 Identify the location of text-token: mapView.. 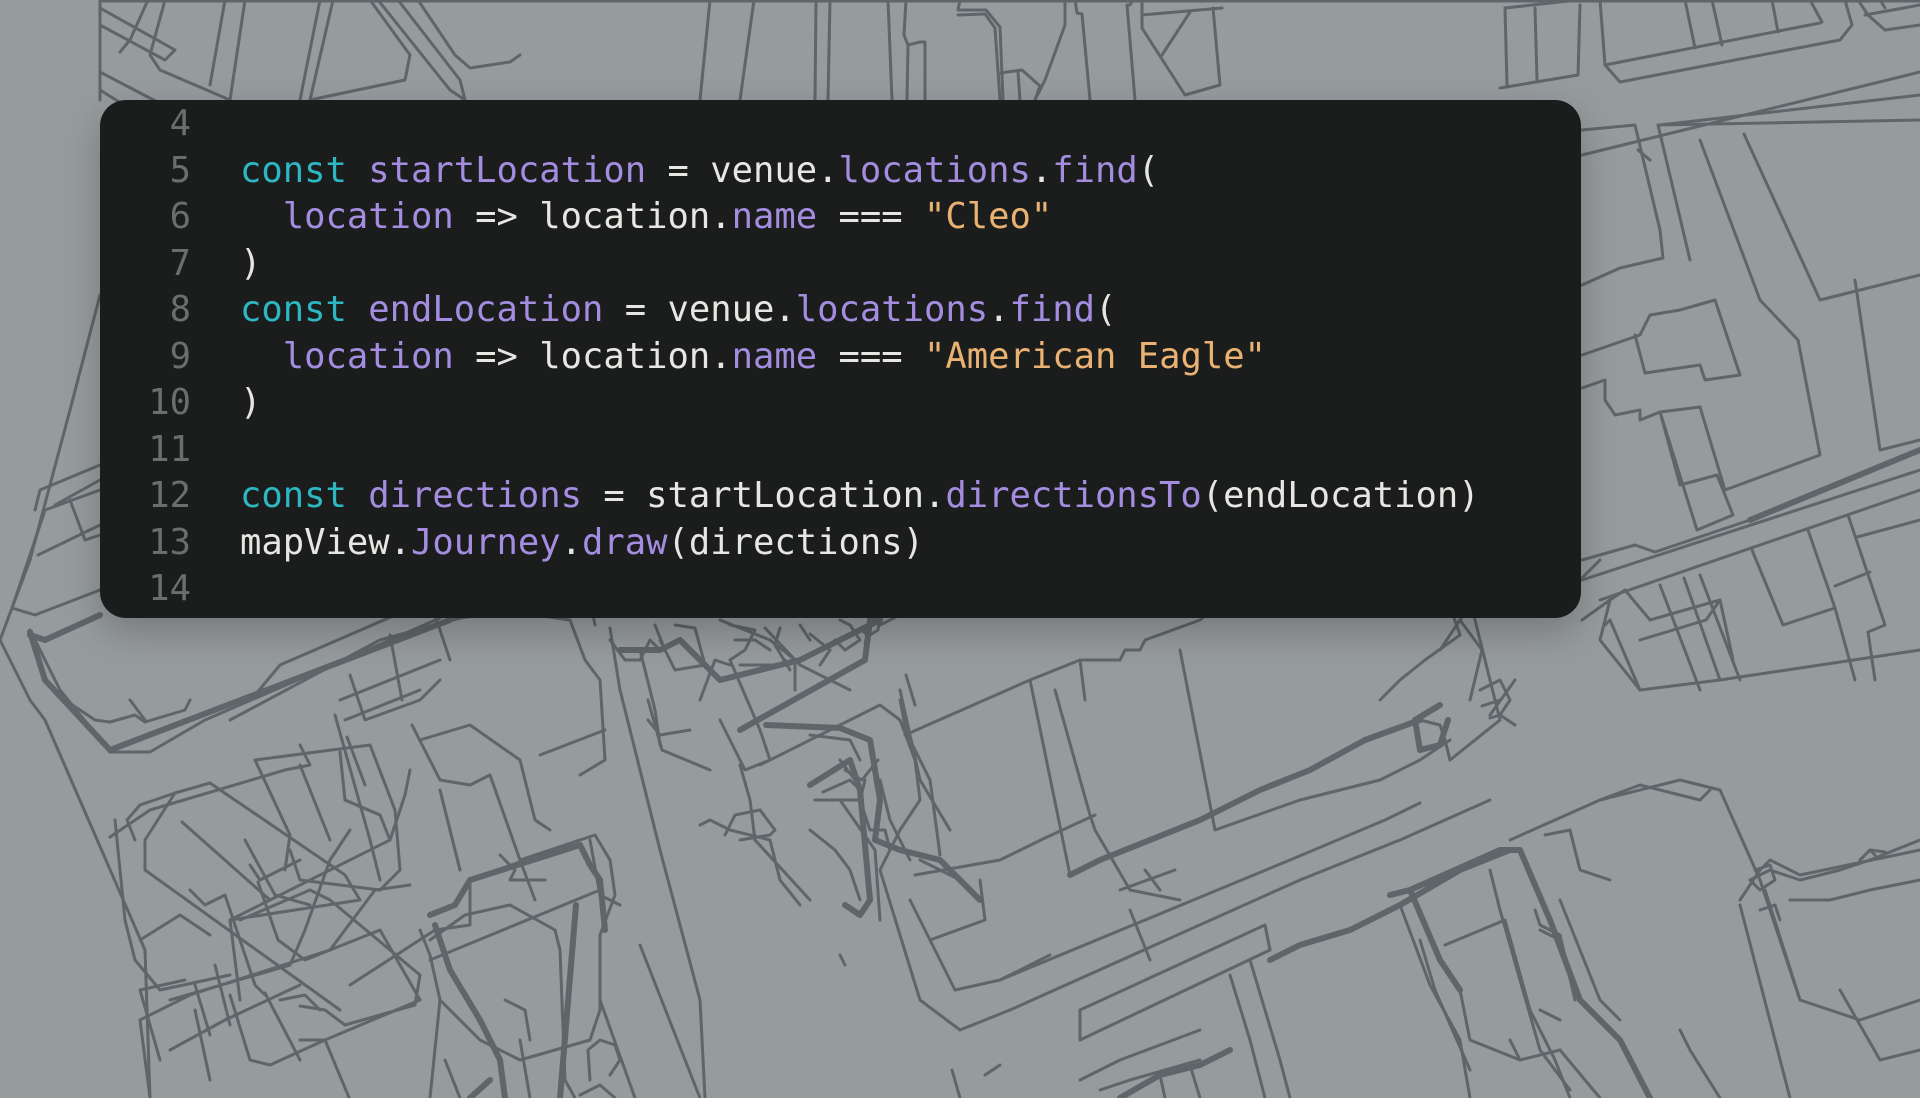
(325, 542).